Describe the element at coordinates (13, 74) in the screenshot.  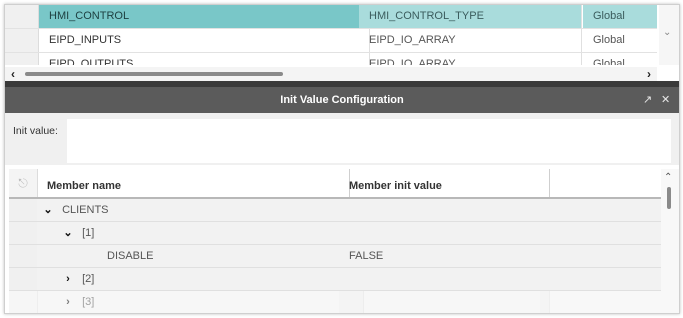
I see `chevron-left-icon: ‹` at that location.